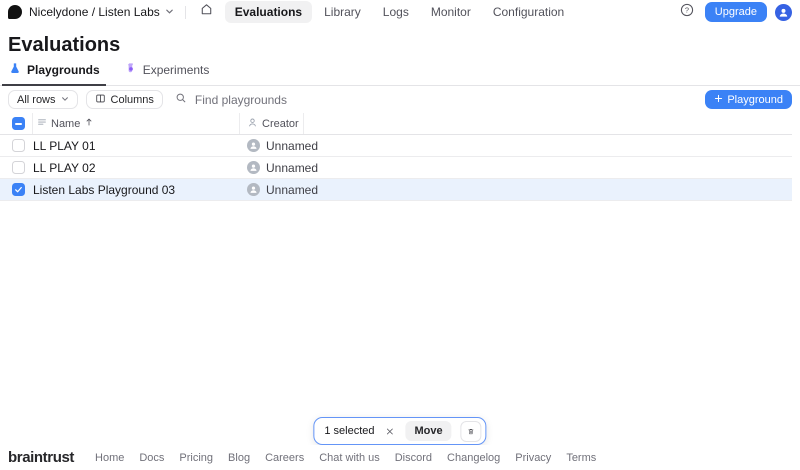  I want to click on nav-item-monitor: Monitor, so click(451, 12).